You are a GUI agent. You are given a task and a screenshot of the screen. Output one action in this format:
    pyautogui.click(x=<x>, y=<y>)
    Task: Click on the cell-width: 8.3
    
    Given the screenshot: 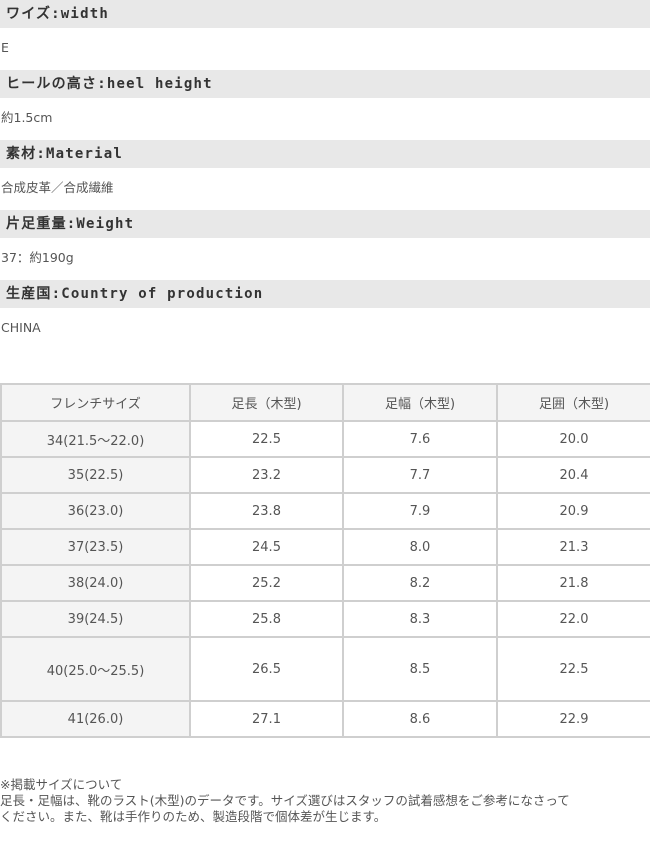 What is the action you would take?
    pyautogui.click(x=420, y=619)
    